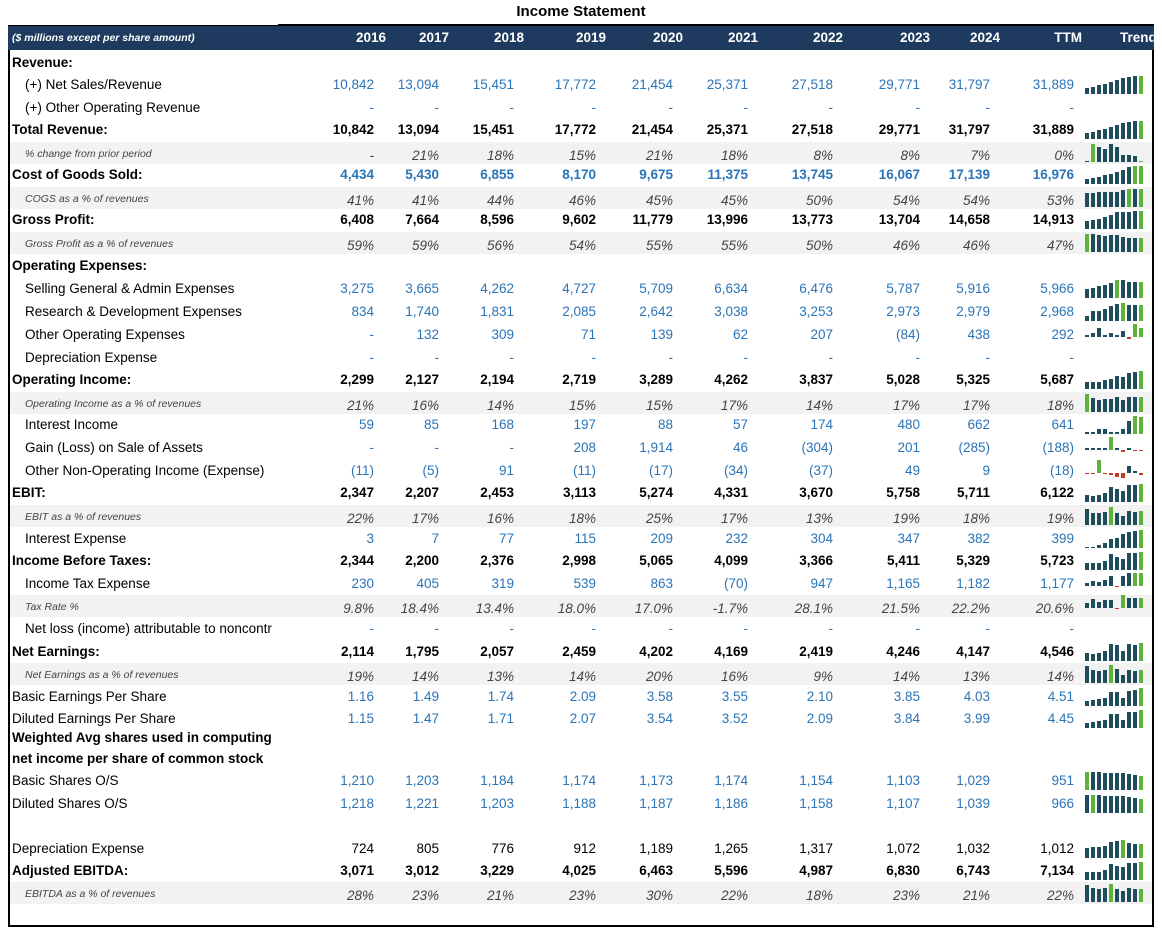 This screenshot has width=1162, height=940. Describe the element at coordinates (819, 200) in the screenshot. I see `cell-value: 50%` at that location.